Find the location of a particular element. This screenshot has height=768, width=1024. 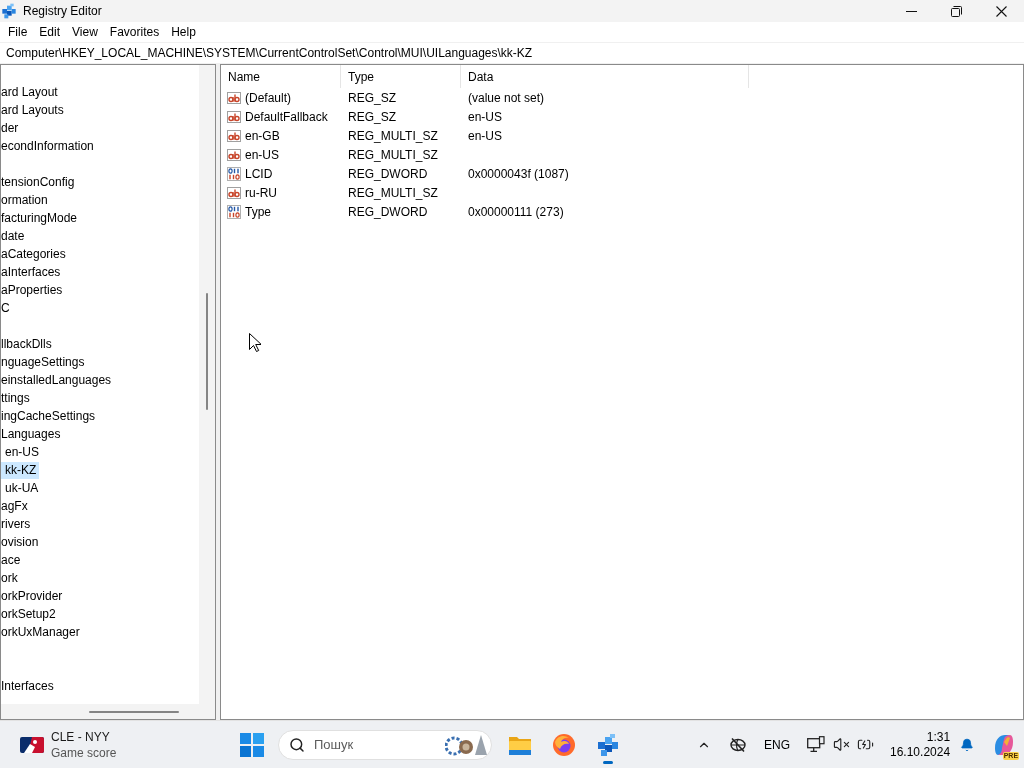

restore-icon is located at coordinates (956, 11).